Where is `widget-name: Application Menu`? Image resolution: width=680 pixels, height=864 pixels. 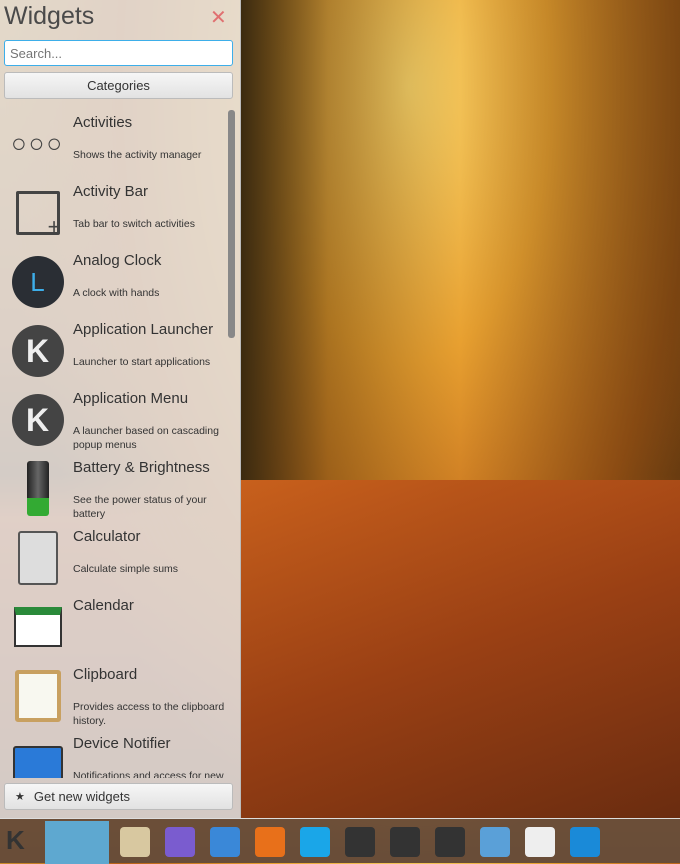
widget-name: Application Menu is located at coordinates (131, 398).